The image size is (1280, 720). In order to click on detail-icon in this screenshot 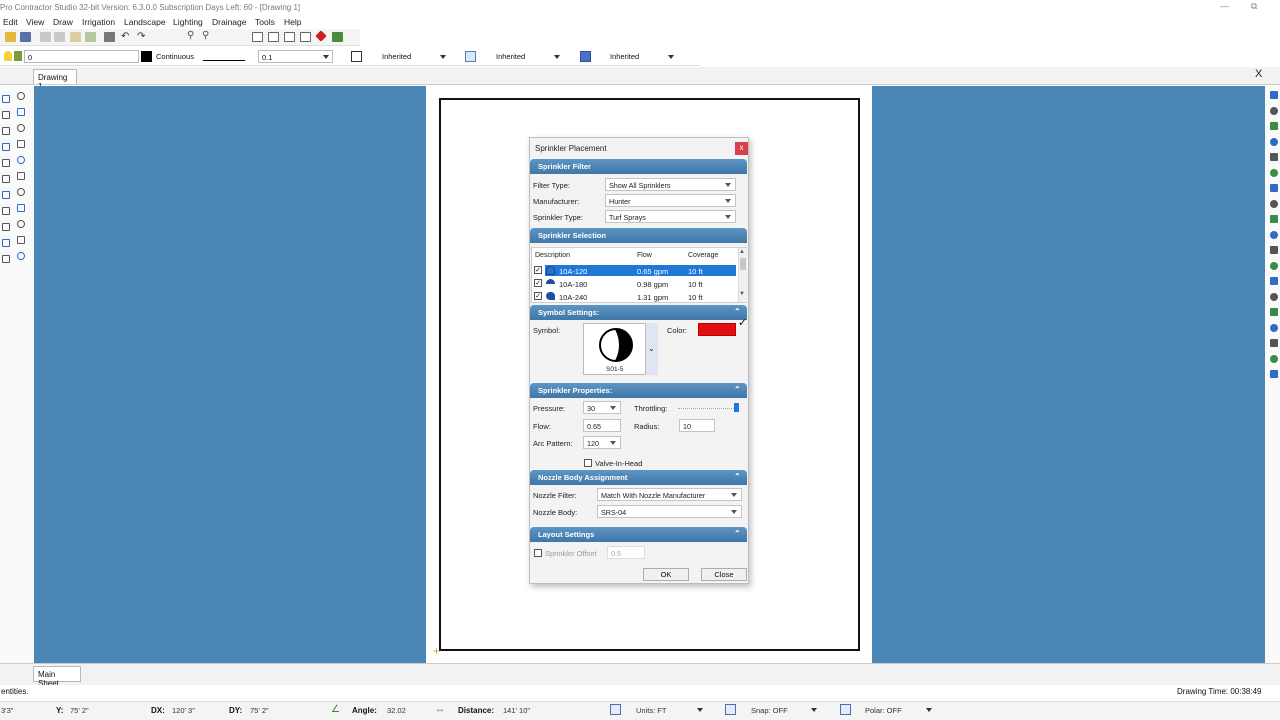, I will do `click(1274, 343)`.